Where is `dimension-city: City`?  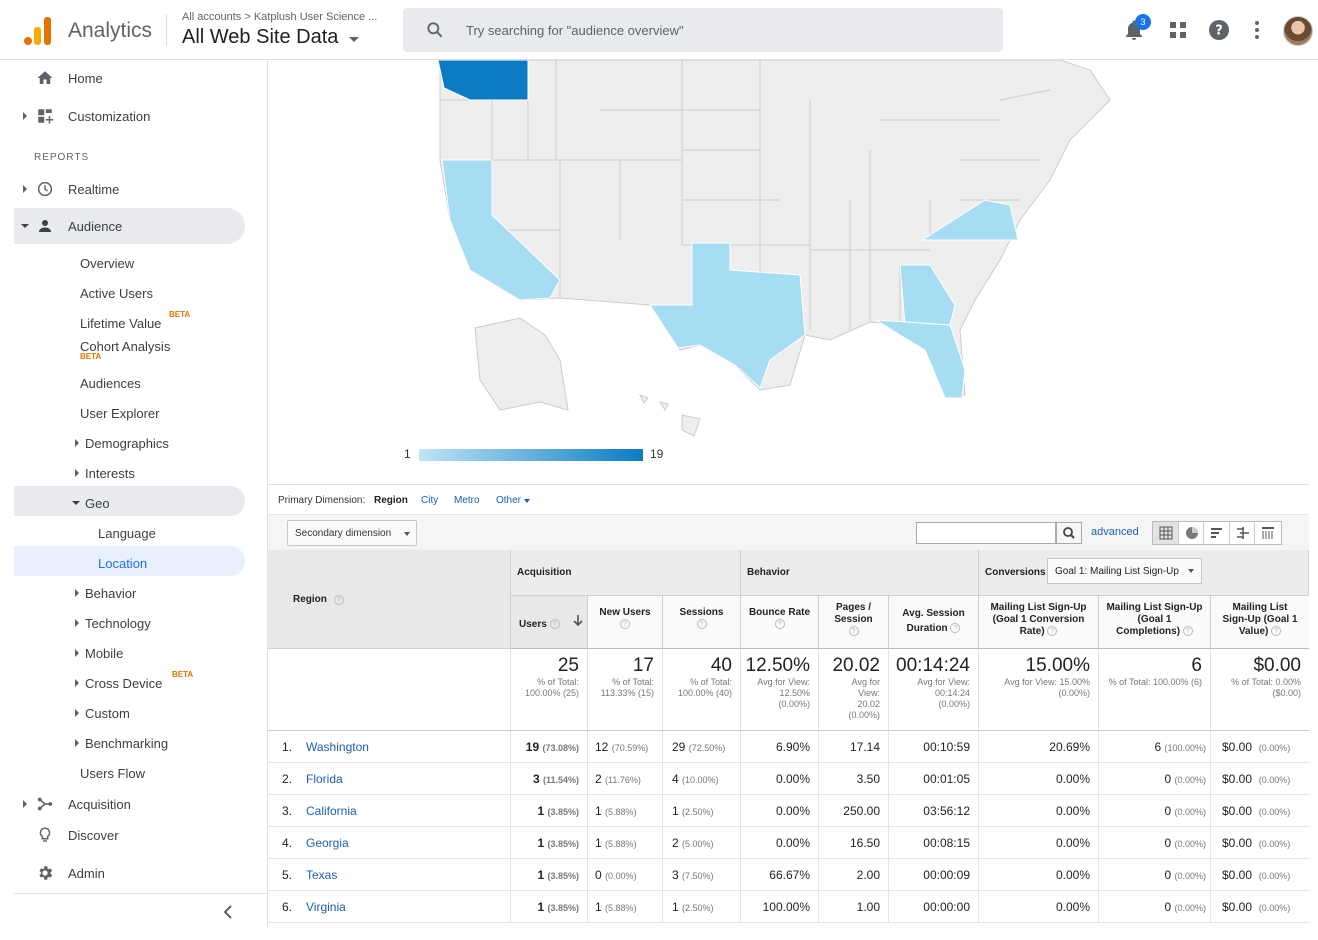
dimension-city: City is located at coordinates (429, 500).